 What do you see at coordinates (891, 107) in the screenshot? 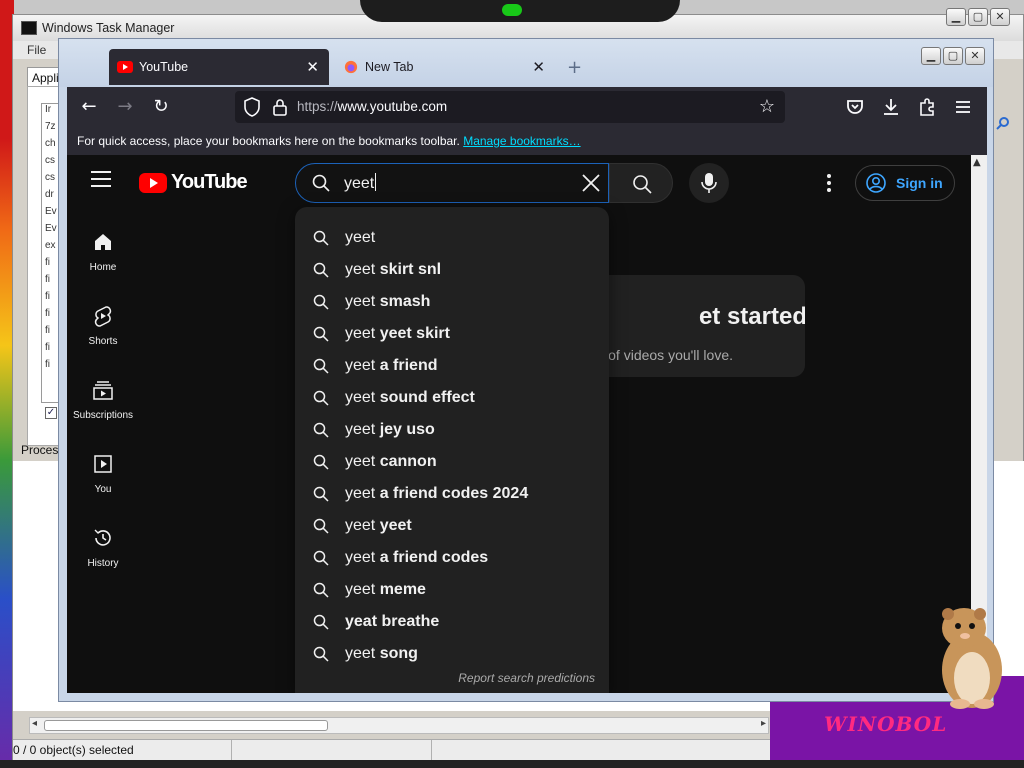
I see `download-icon` at bounding box center [891, 107].